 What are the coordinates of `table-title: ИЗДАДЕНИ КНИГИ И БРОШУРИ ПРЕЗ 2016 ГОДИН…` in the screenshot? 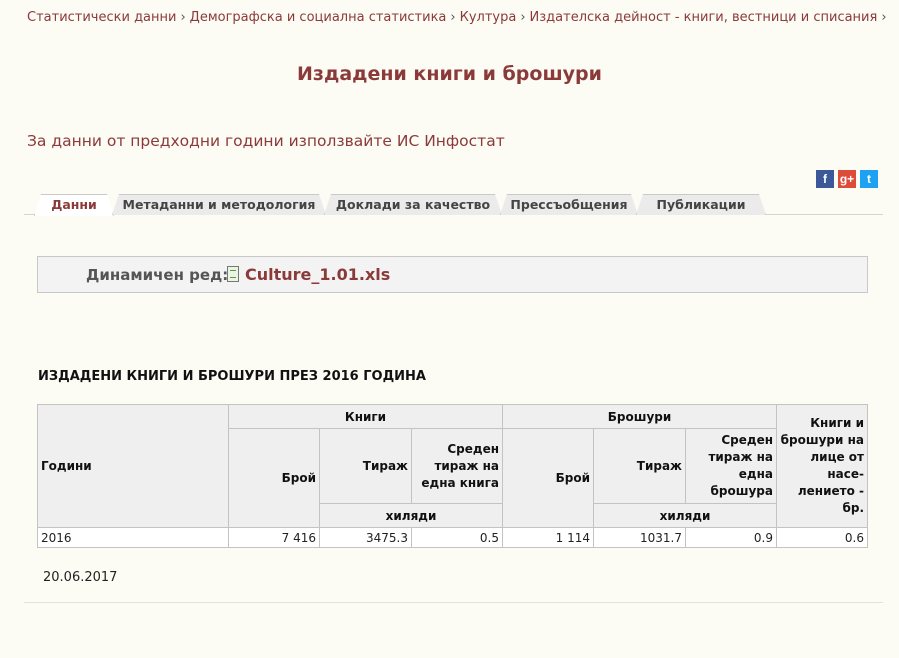 It's located at (232, 376).